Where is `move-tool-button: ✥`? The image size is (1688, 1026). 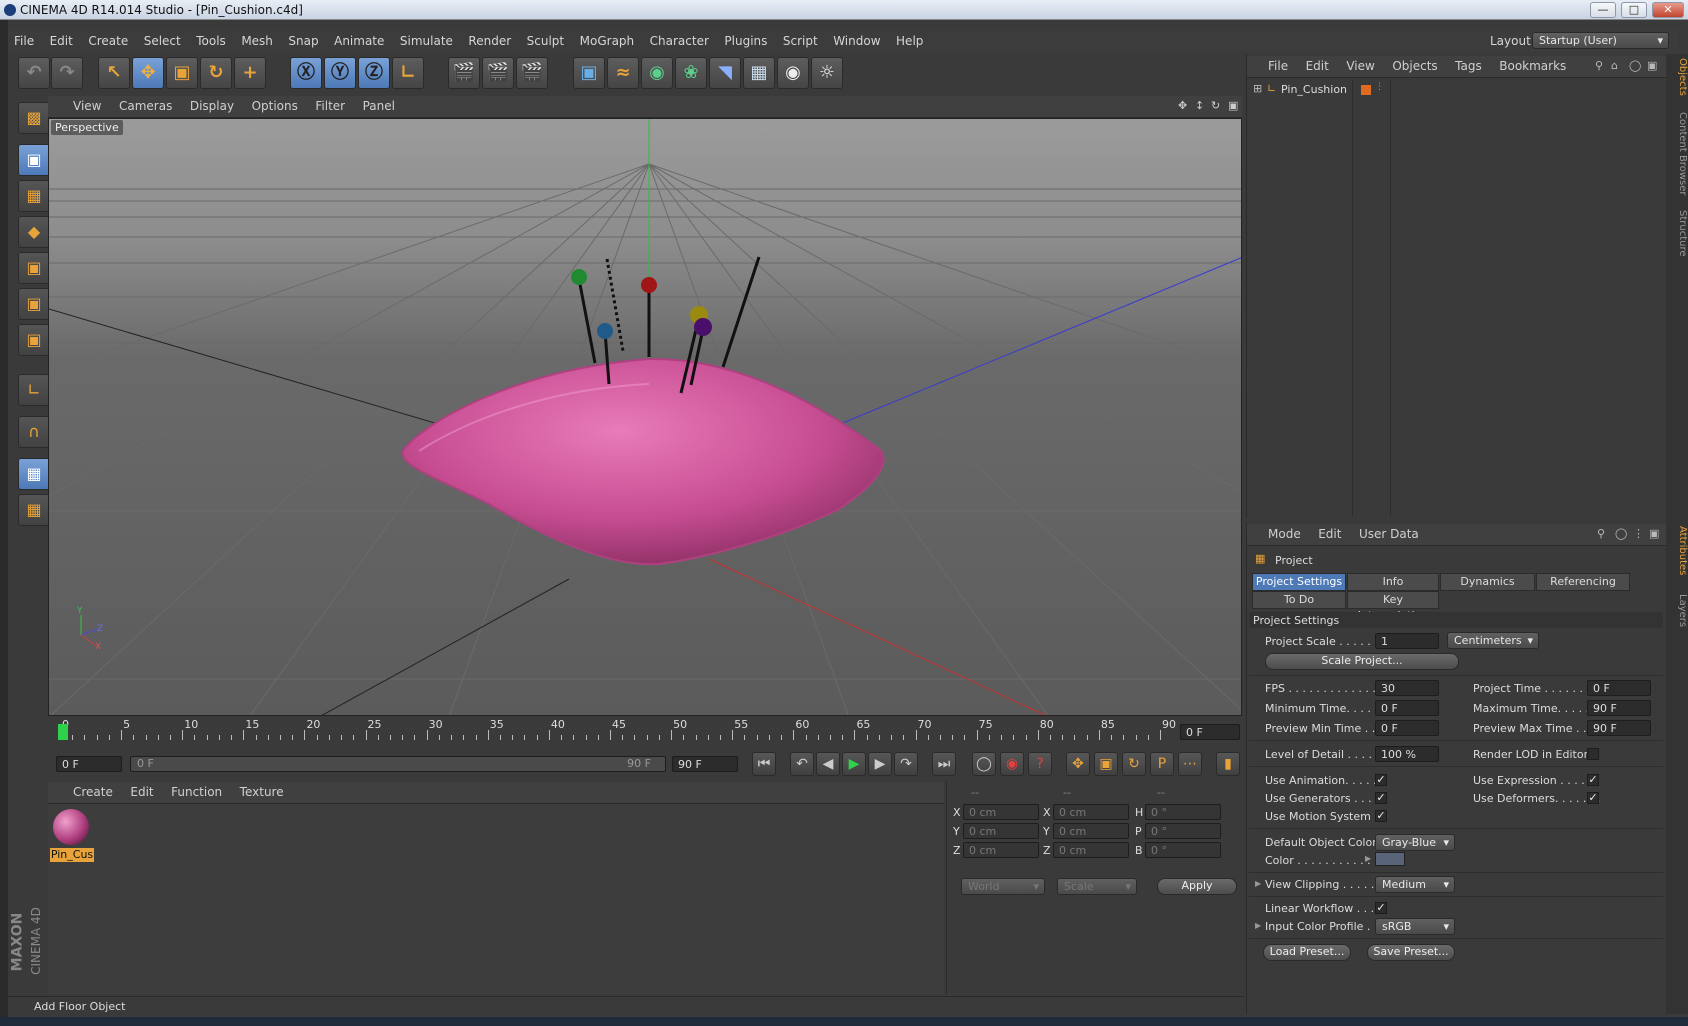
move-tool-button: ✥ is located at coordinates (148, 73).